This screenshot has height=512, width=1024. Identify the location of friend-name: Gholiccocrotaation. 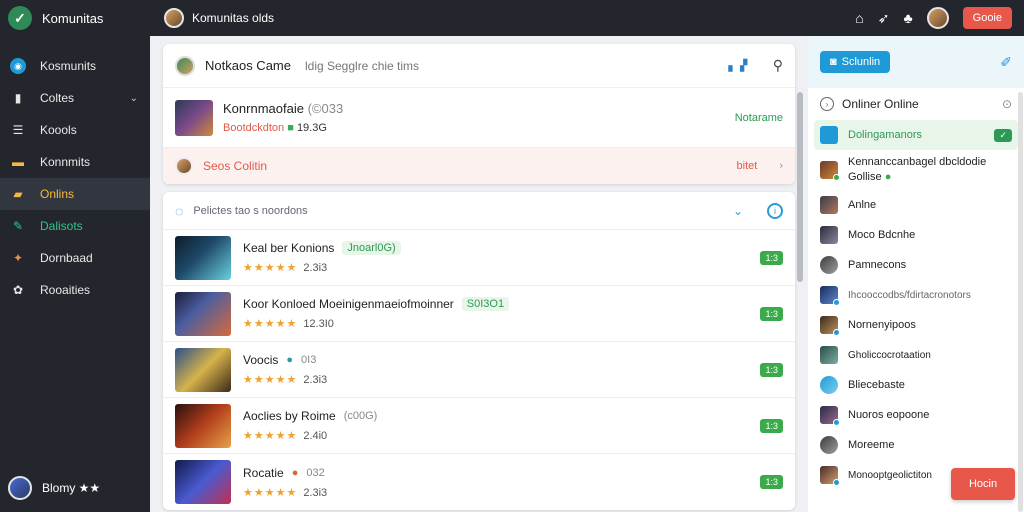
(889, 355).